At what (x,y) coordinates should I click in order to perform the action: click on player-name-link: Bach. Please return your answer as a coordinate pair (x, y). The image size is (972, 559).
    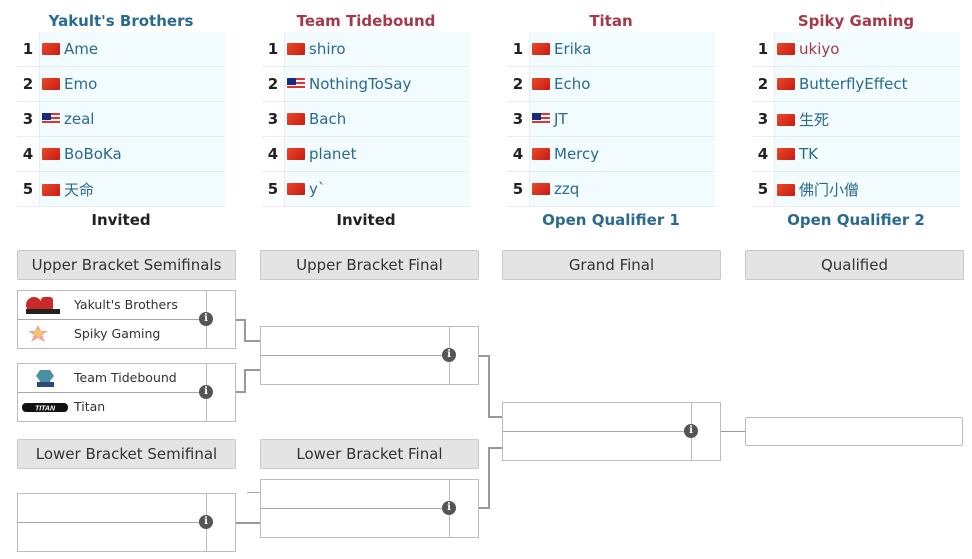
    Looking at the image, I should click on (327, 119).